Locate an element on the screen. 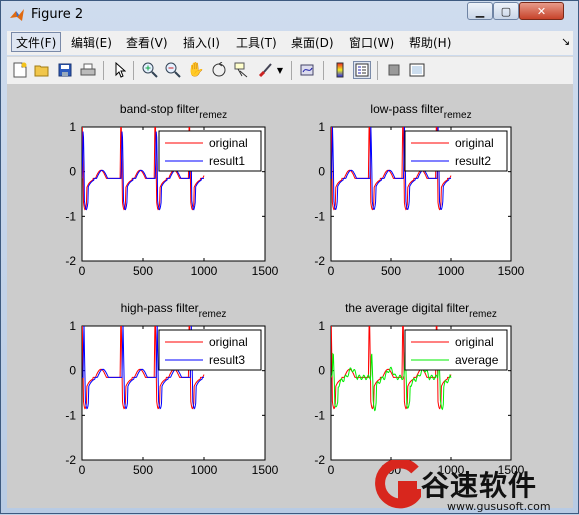 The height and width of the screenshot is (515, 579). maximize-button: ▢ is located at coordinates (506, 11).